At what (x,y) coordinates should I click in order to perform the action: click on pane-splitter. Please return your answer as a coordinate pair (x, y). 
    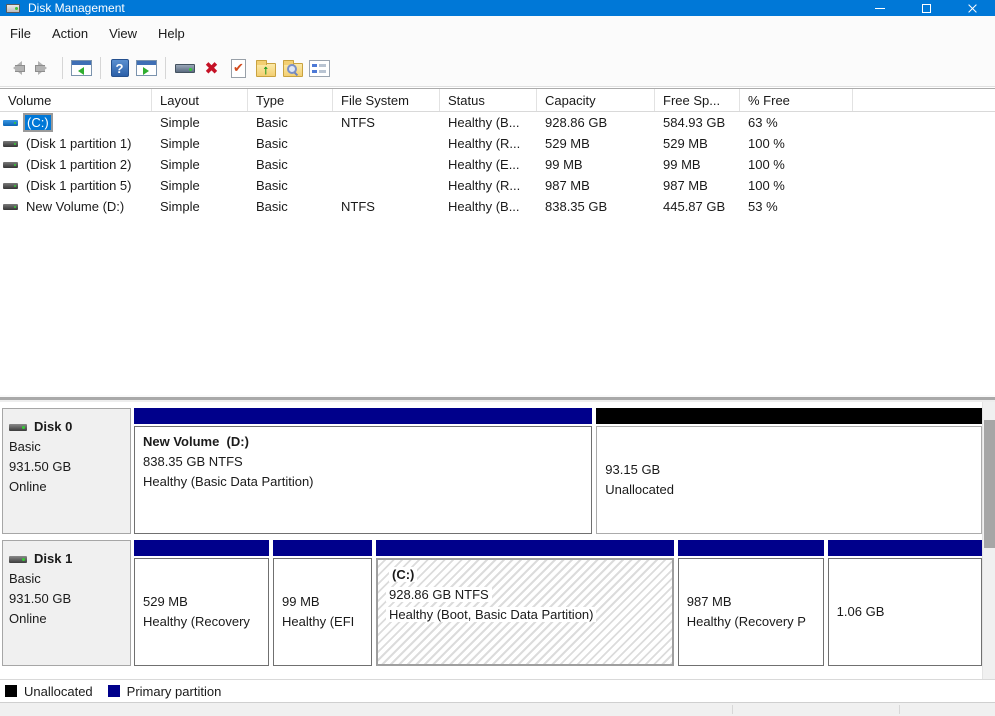
    Looking at the image, I should click on (497, 398).